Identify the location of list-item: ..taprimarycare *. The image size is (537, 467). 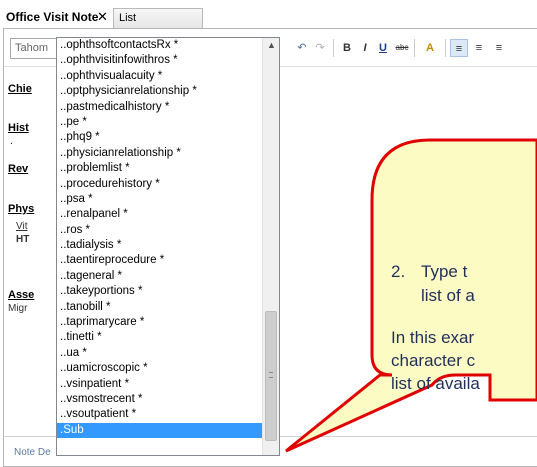
(160, 322).